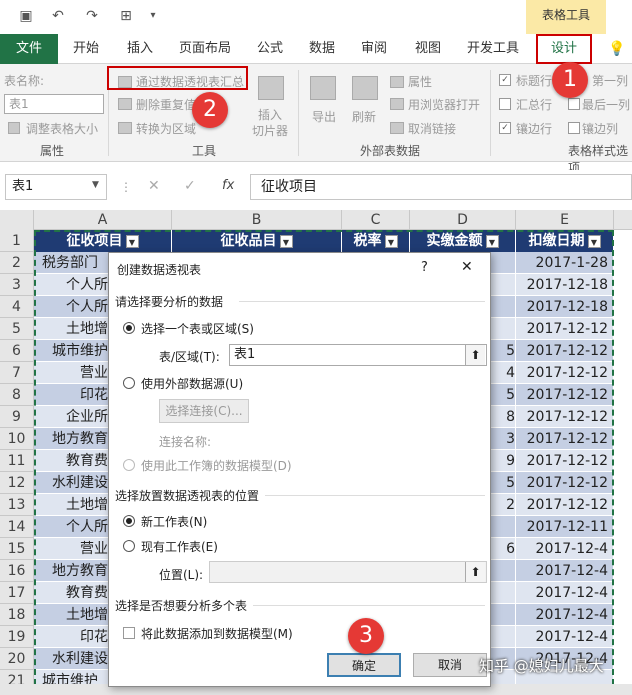 This screenshot has width=632, height=695. What do you see at coordinates (428, 49) in the screenshot?
I see `tab-view: 视图` at bounding box center [428, 49].